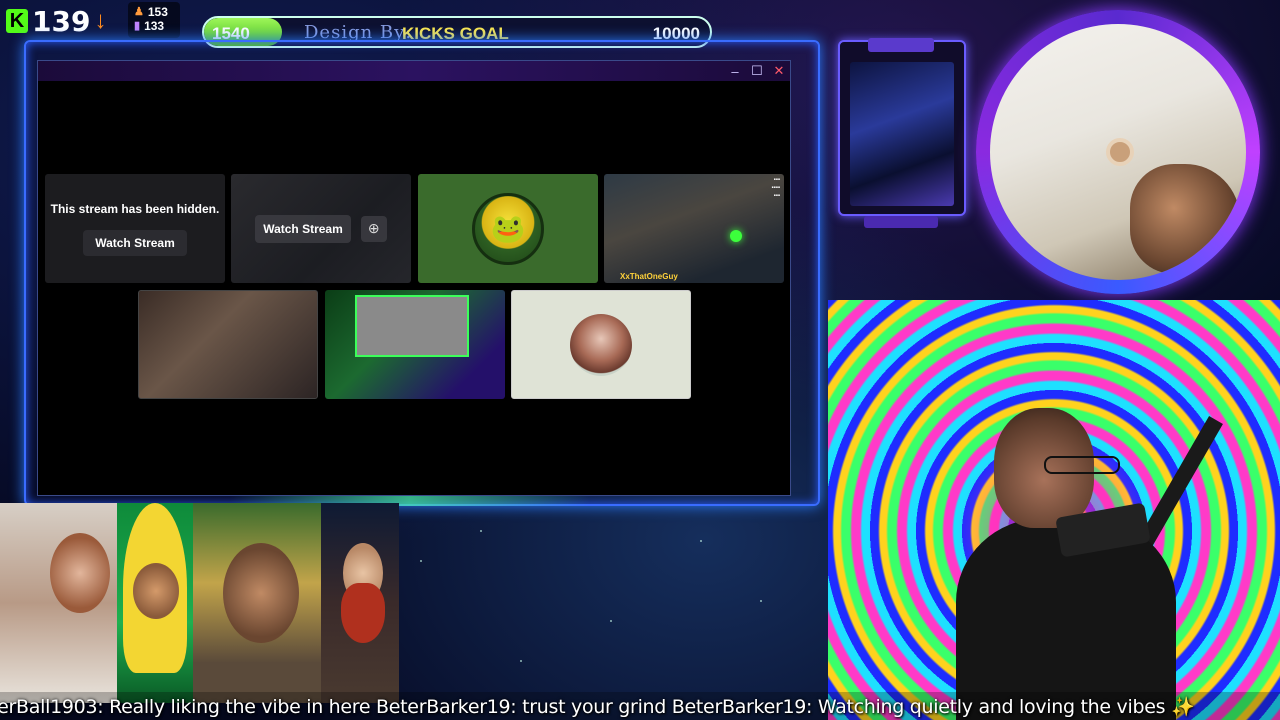  I want to click on down-arrow-icon: ↓, so click(100, 20).